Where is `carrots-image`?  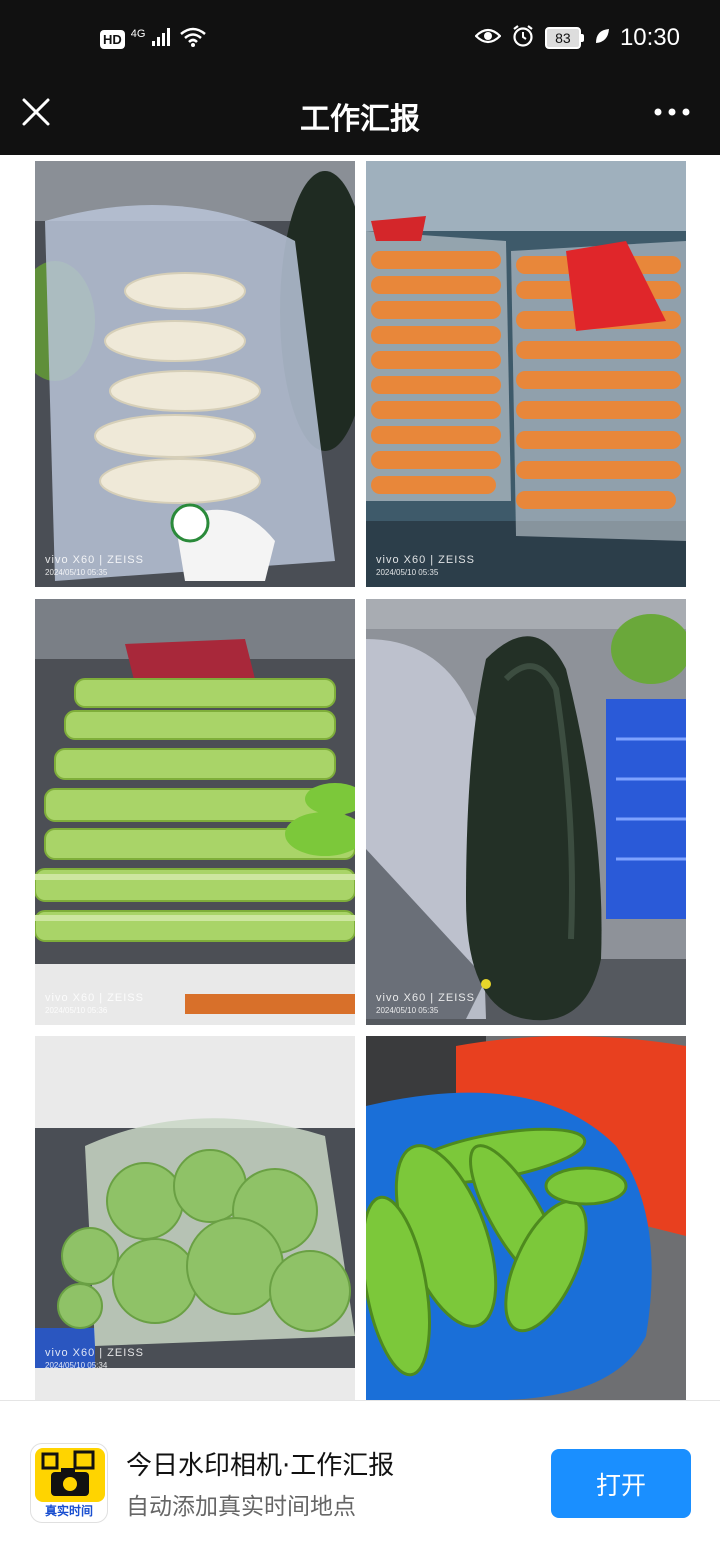 carrots-image is located at coordinates (526, 374).